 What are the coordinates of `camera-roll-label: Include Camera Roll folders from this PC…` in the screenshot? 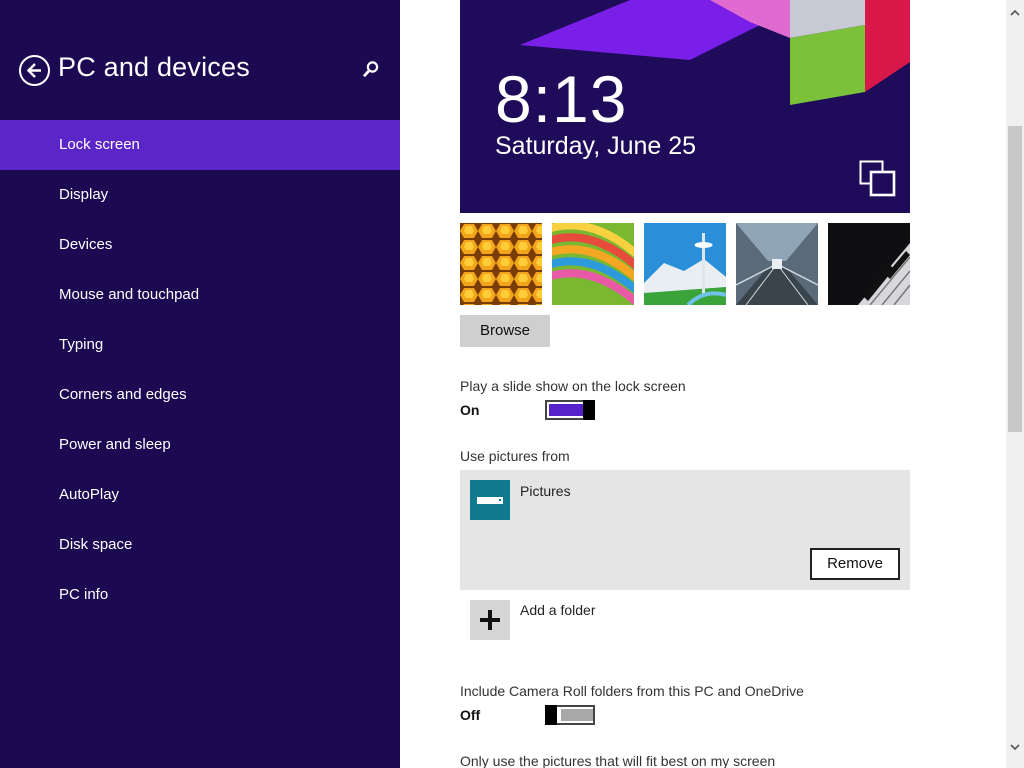 It's located at (632, 691).